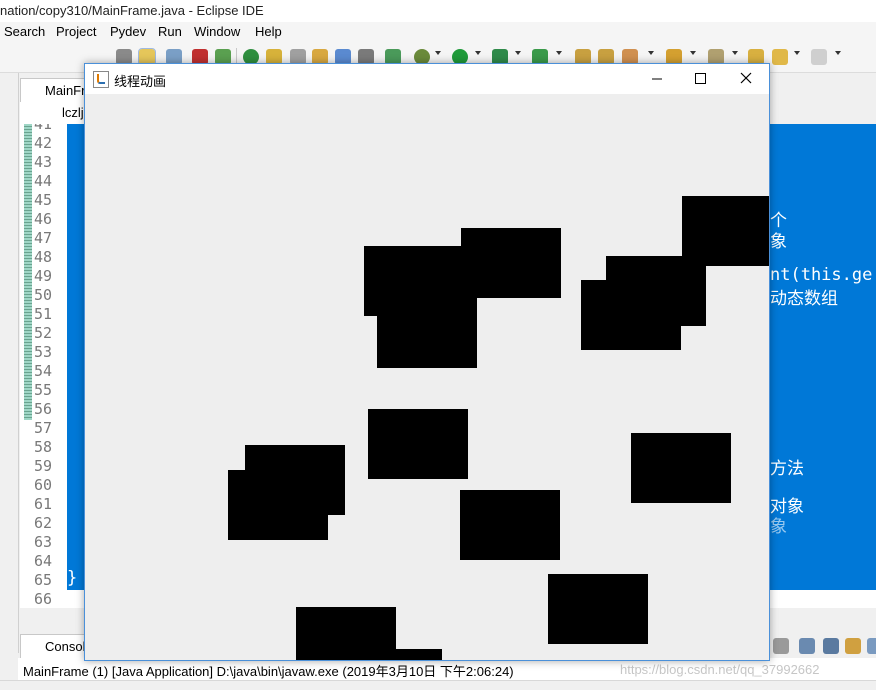 The image size is (876, 690). Describe the element at coordinates (781, 646) in the screenshot. I see `remove-launch-icon` at that location.